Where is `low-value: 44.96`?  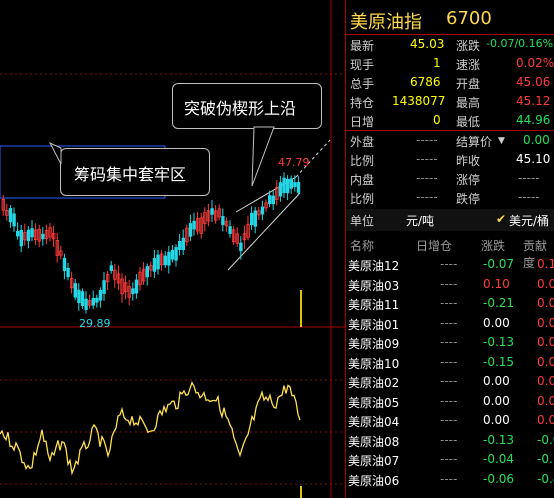
low-value: 44.96 is located at coordinates (533, 120).